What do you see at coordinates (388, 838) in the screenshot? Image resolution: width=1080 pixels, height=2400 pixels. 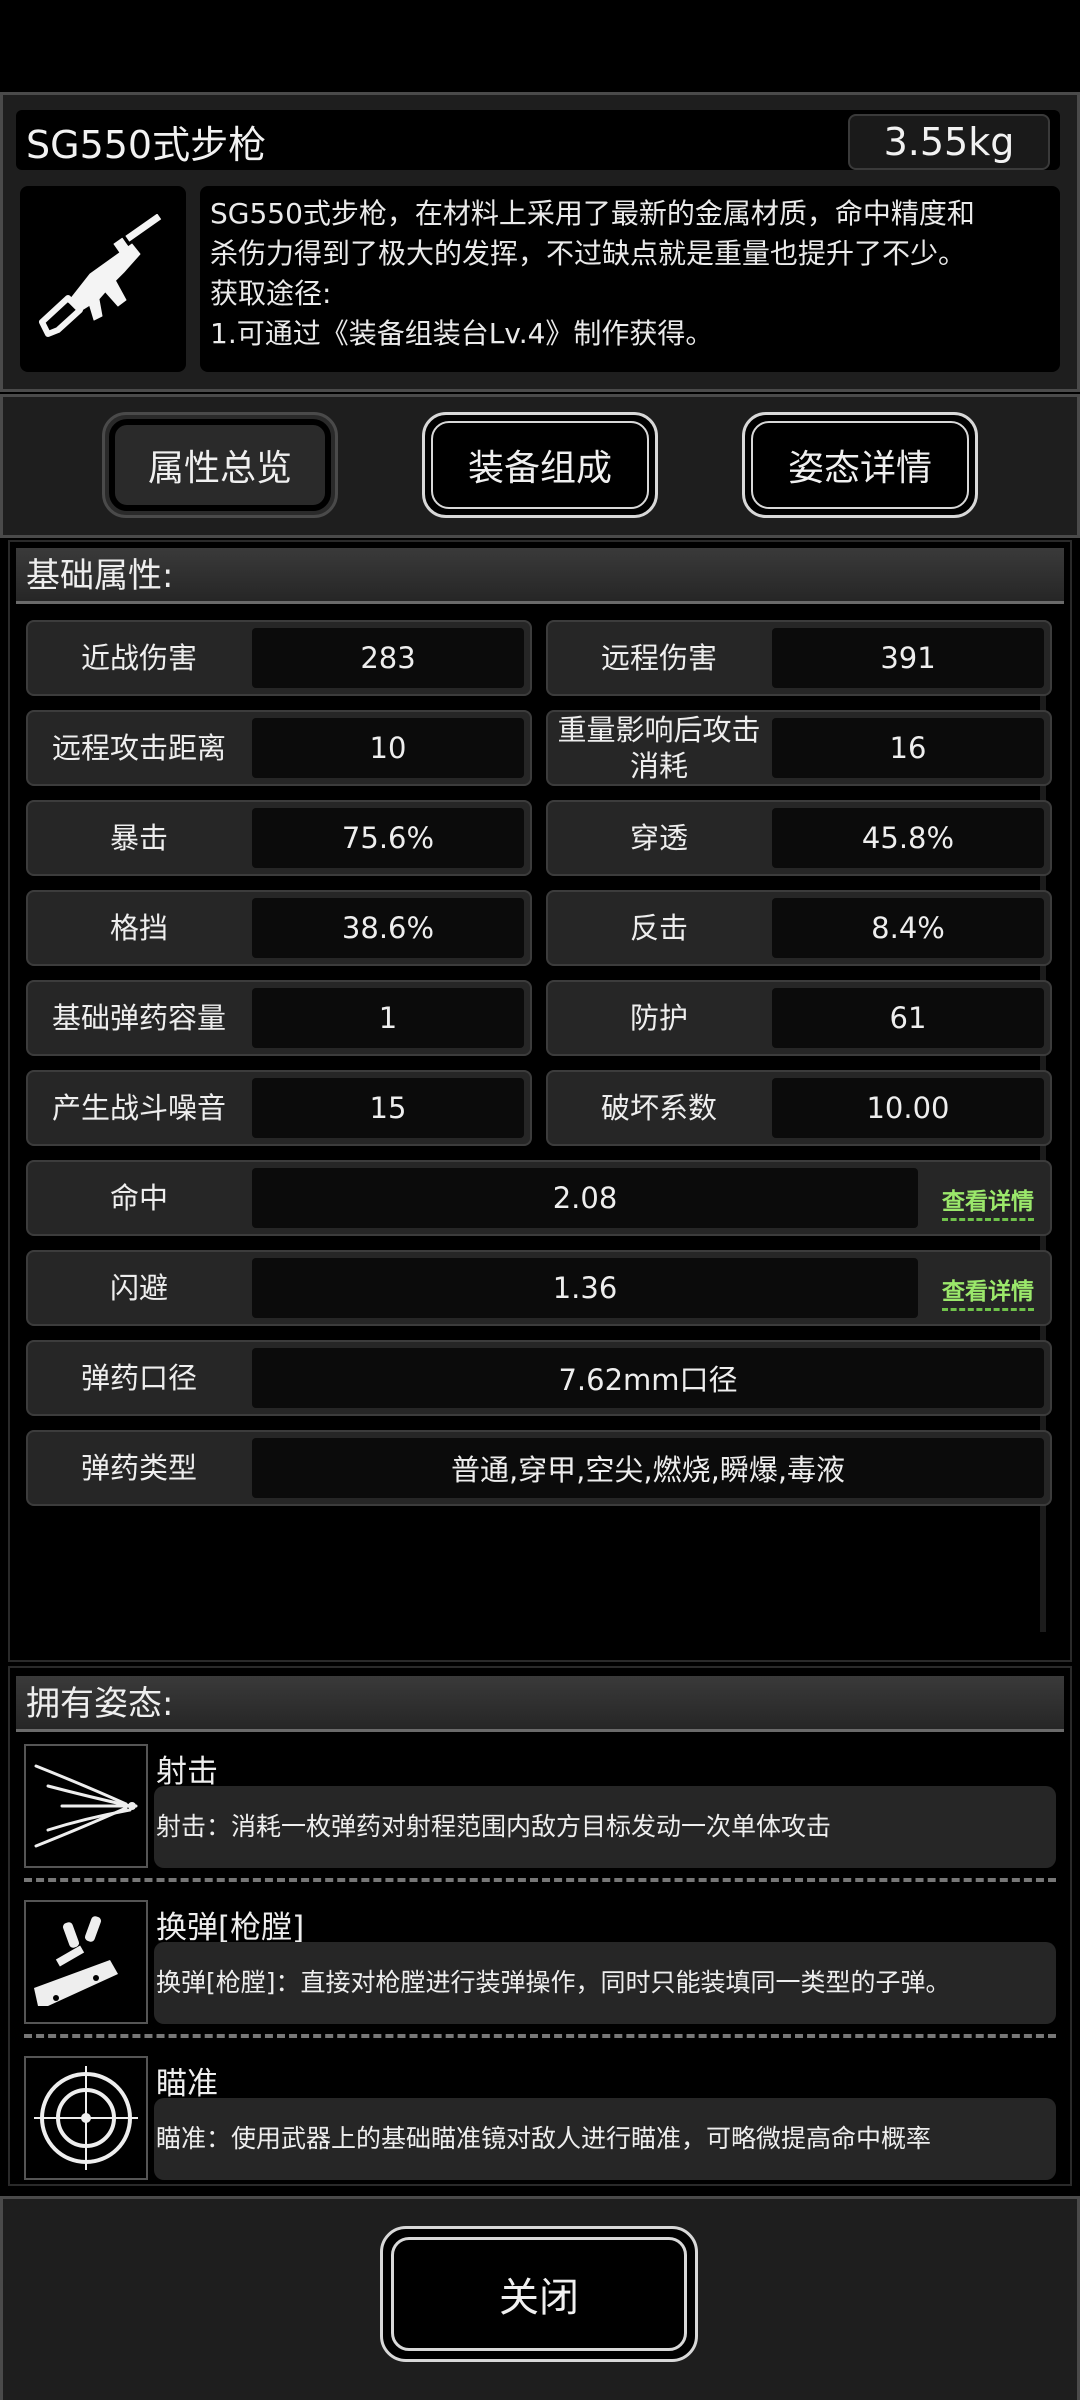 I see `stat-value: 75.6%` at bounding box center [388, 838].